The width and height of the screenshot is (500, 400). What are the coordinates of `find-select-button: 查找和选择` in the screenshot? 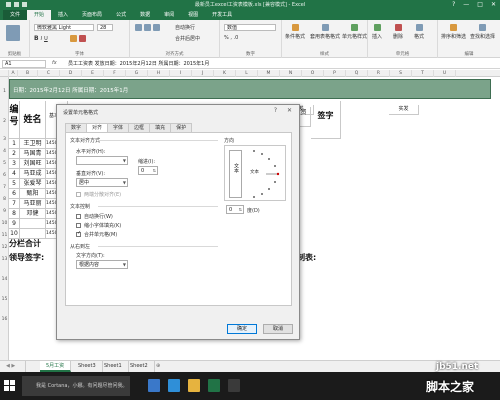 It's located at (482, 32).